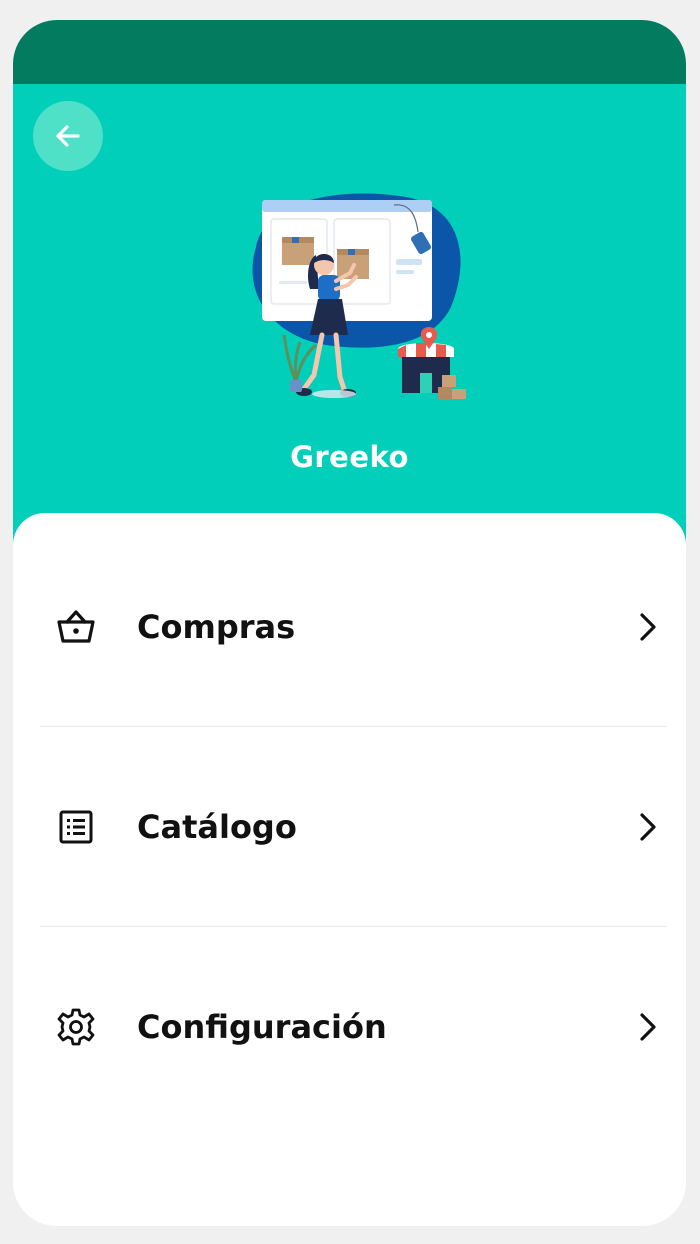 The height and width of the screenshot is (1244, 700). I want to click on menu-item-label: Catálogo, so click(217, 827).